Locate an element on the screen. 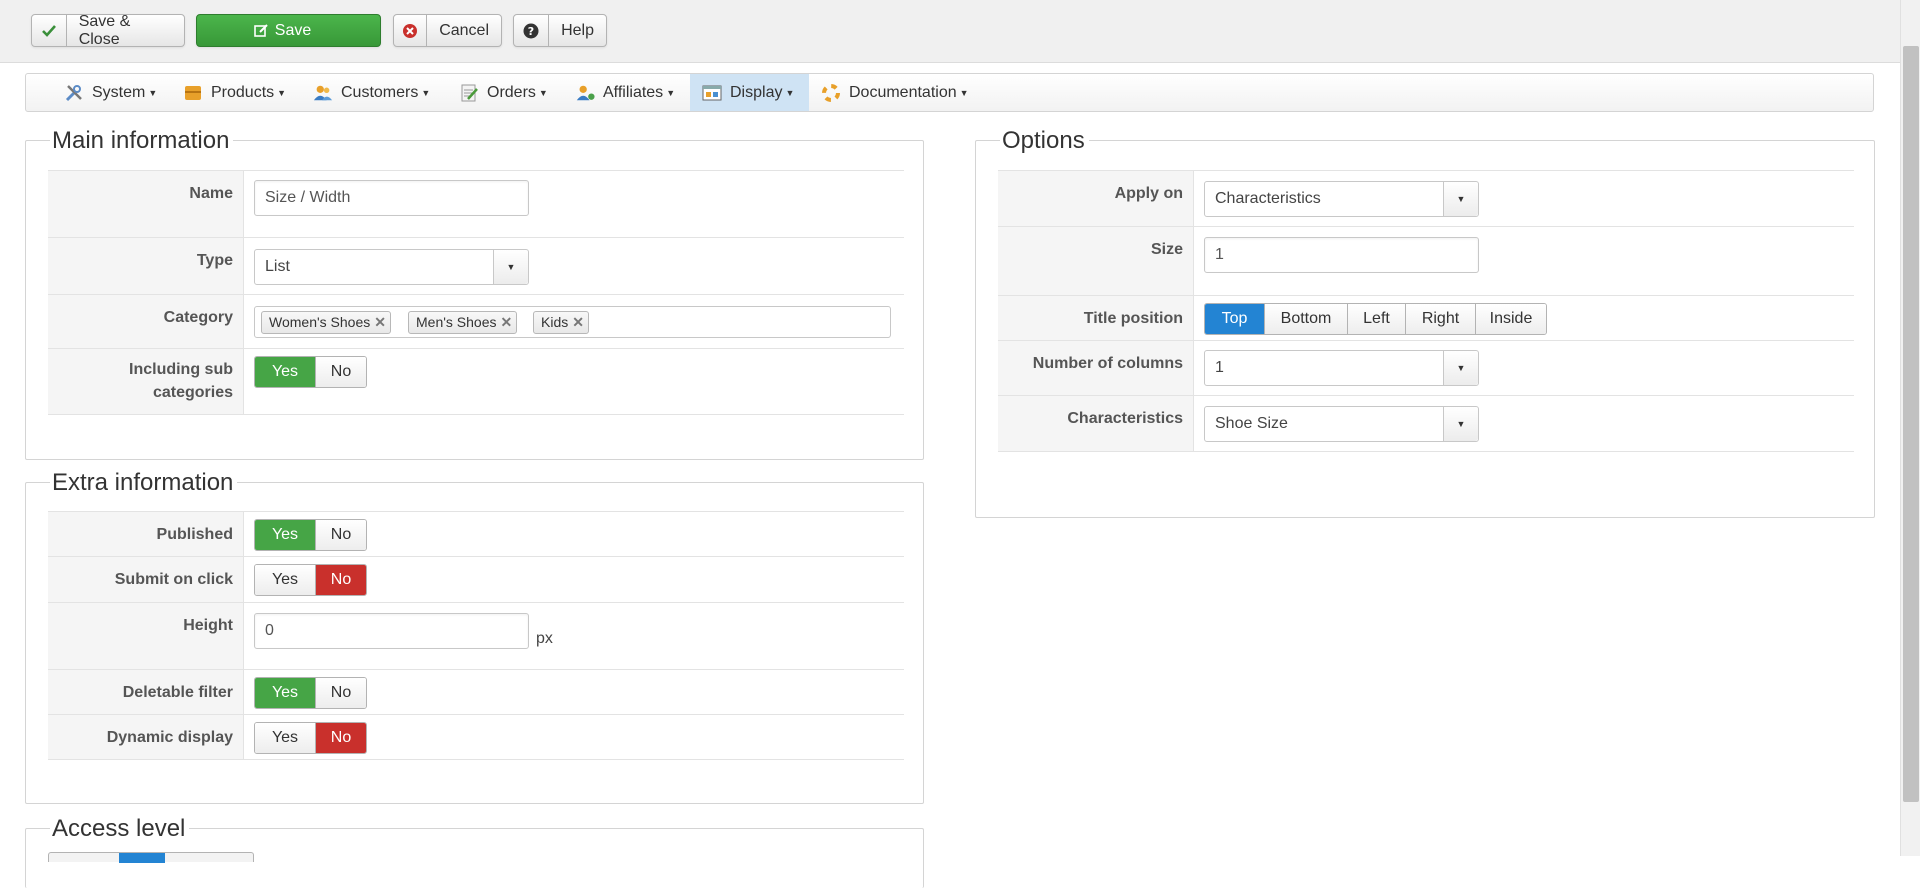 The width and height of the screenshot is (1920, 888). menu-products: Products ▼ is located at coordinates (234, 92).